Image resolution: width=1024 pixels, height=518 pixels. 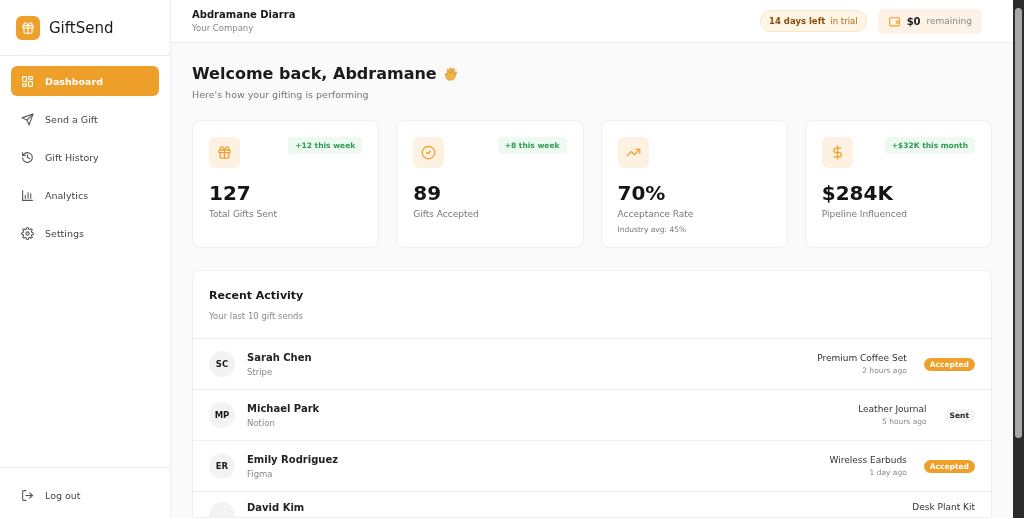 What do you see at coordinates (222, 364) in the screenshot?
I see `avatar: SC` at bounding box center [222, 364].